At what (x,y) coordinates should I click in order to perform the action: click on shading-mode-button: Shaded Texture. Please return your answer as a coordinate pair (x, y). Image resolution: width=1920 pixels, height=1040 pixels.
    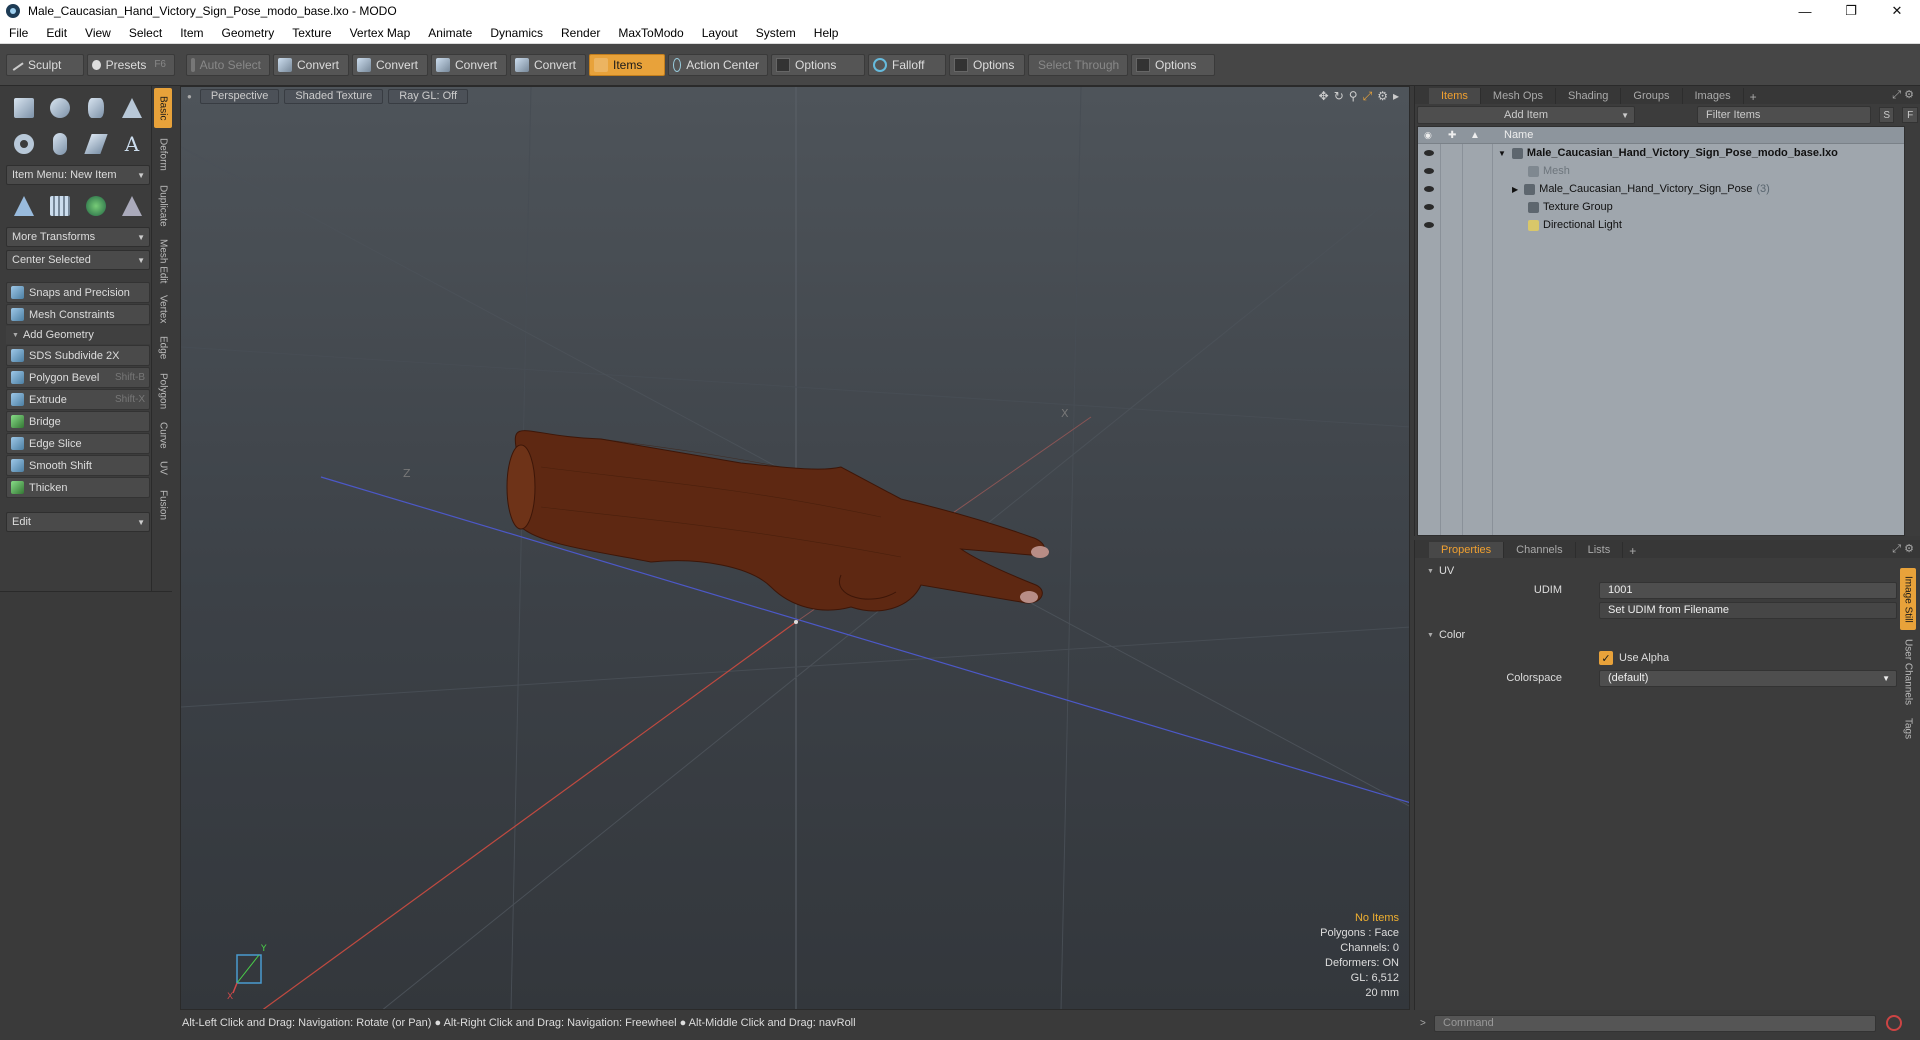
    Looking at the image, I should click on (334, 96).